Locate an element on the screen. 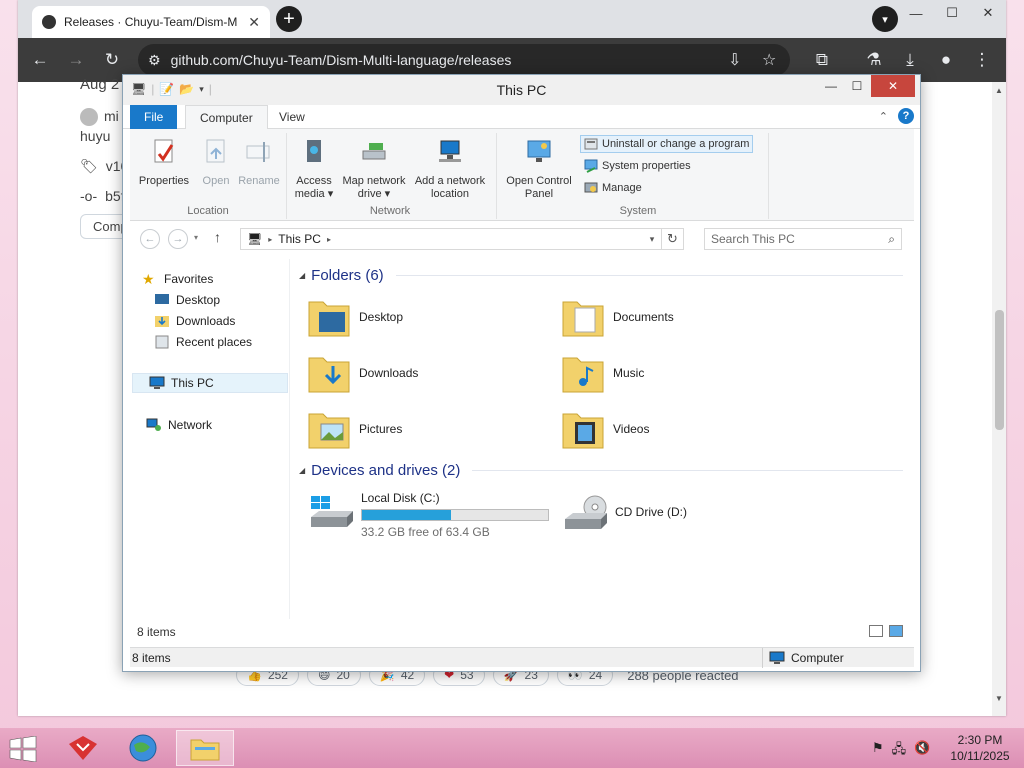 This screenshot has width=1024, height=768. minimize-button: — is located at coordinates (916, 13).